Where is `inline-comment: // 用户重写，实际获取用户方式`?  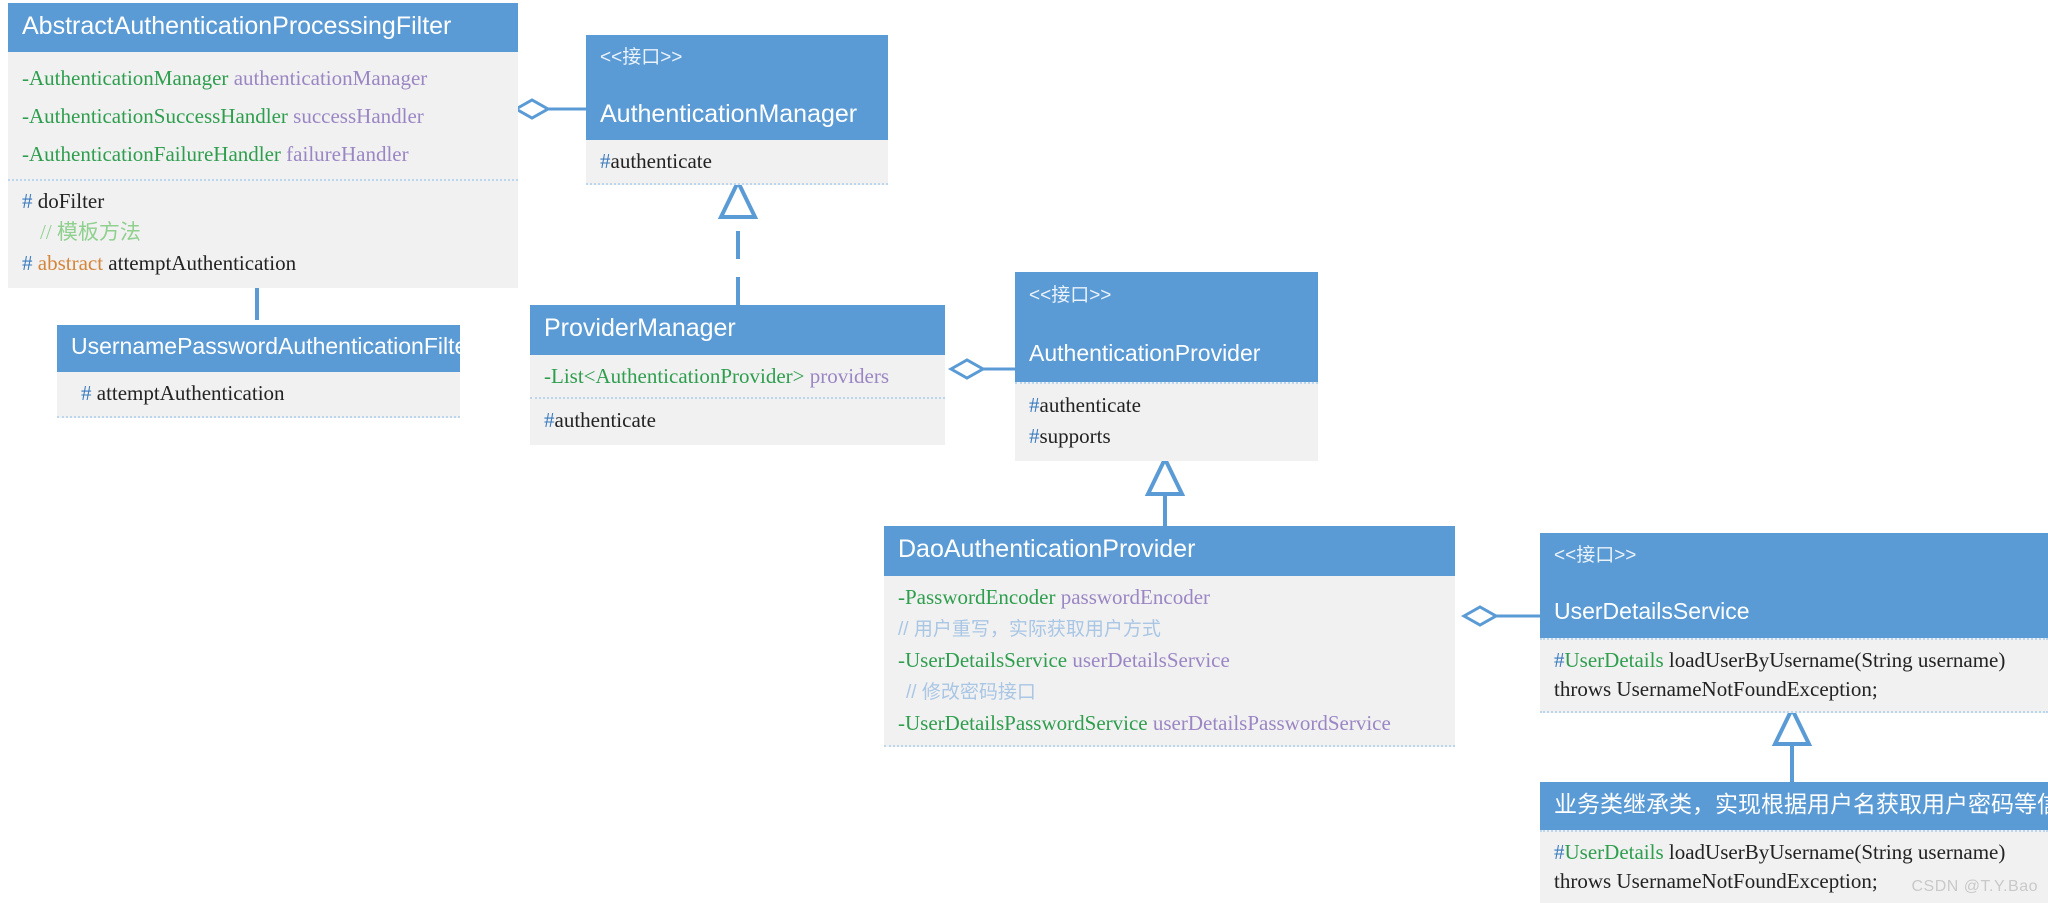 inline-comment: // 用户重写，实际获取用户方式 is located at coordinates (1029, 629).